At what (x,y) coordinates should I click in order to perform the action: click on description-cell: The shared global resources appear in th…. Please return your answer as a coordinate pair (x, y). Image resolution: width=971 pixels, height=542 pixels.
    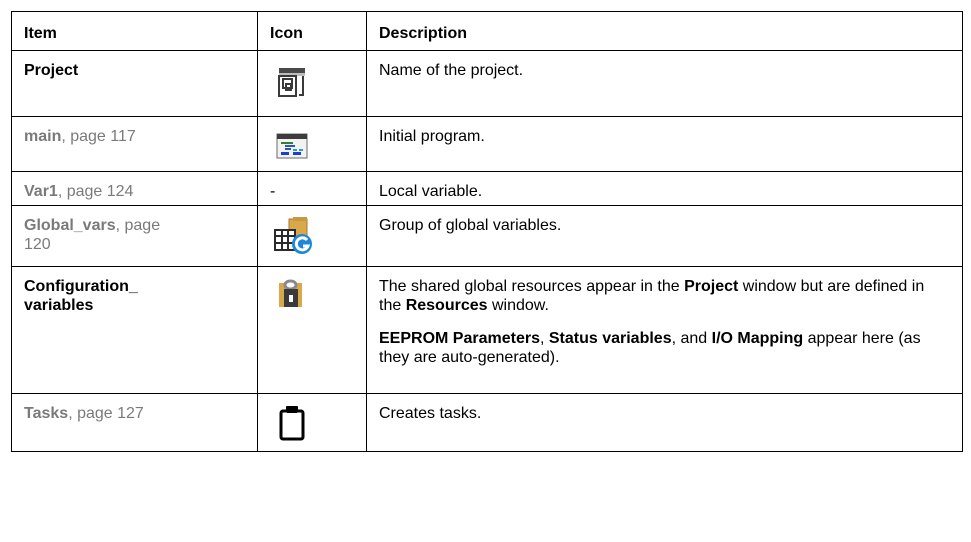
    Looking at the image, I should click on (664, 330).